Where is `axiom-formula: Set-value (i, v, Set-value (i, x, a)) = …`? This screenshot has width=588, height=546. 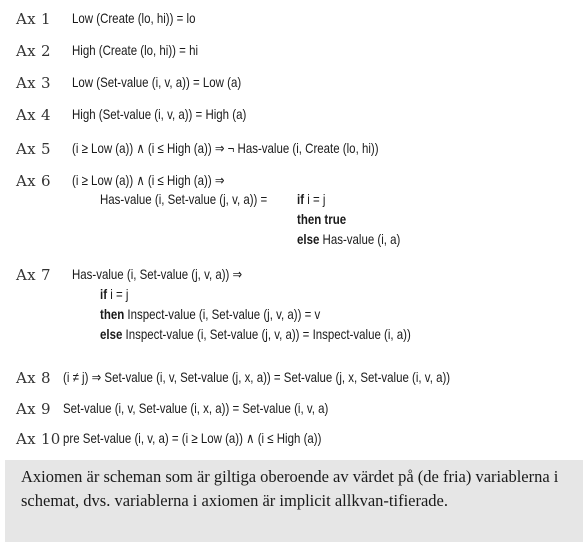 axiom-formula: Set-value (i, v, Set-value (i, x, a)) = … is located at coordinates (196, 408).